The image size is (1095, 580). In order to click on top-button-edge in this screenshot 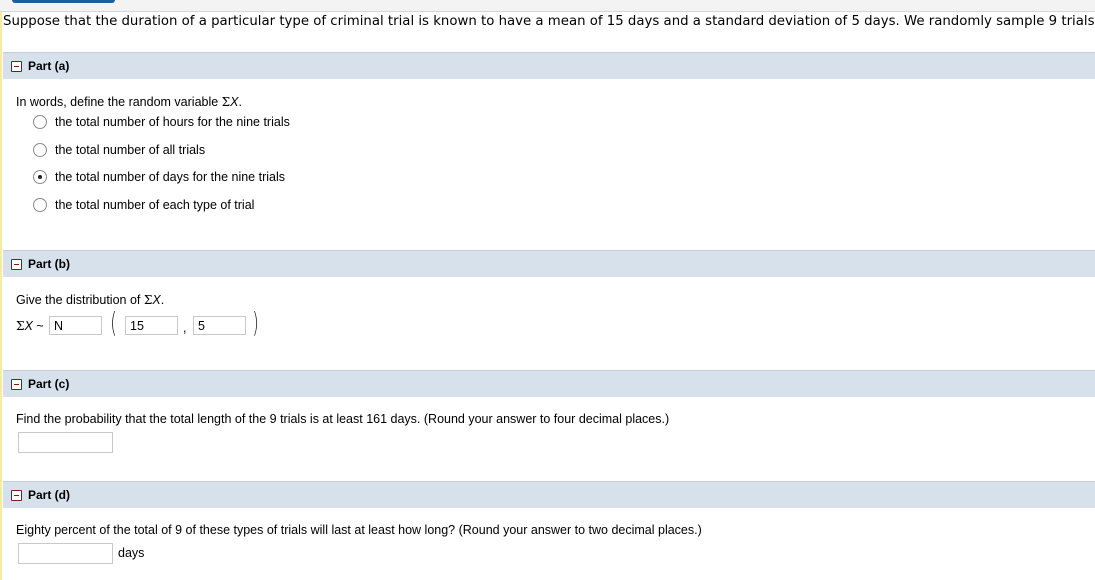, I will do `click(63, 1)`.